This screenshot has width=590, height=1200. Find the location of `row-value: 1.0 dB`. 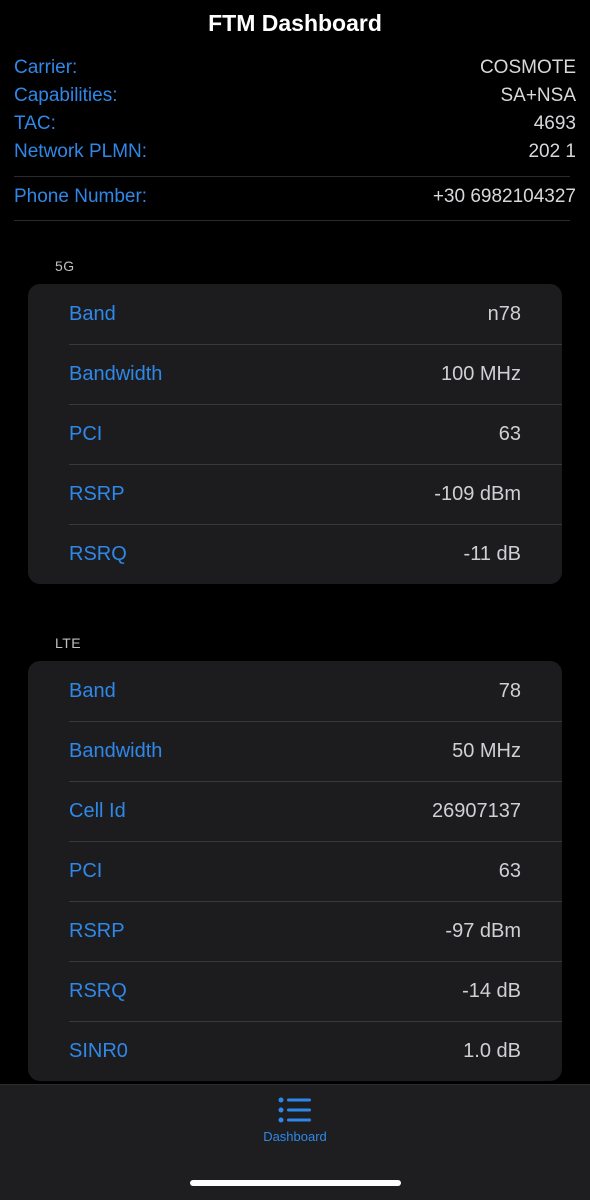

row-value: 1.0 dB is located at coordinates (492, 1050).